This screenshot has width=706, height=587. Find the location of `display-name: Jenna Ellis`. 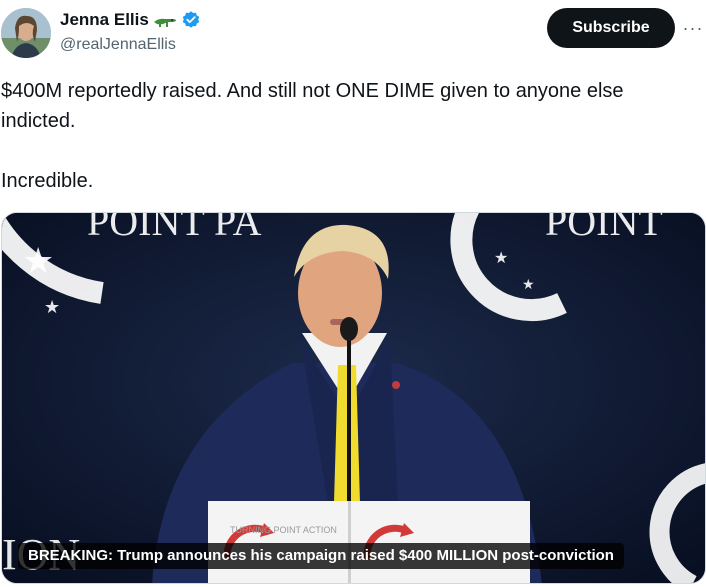

display-name: Jenna Ellis is located at coordinates (104, 20).